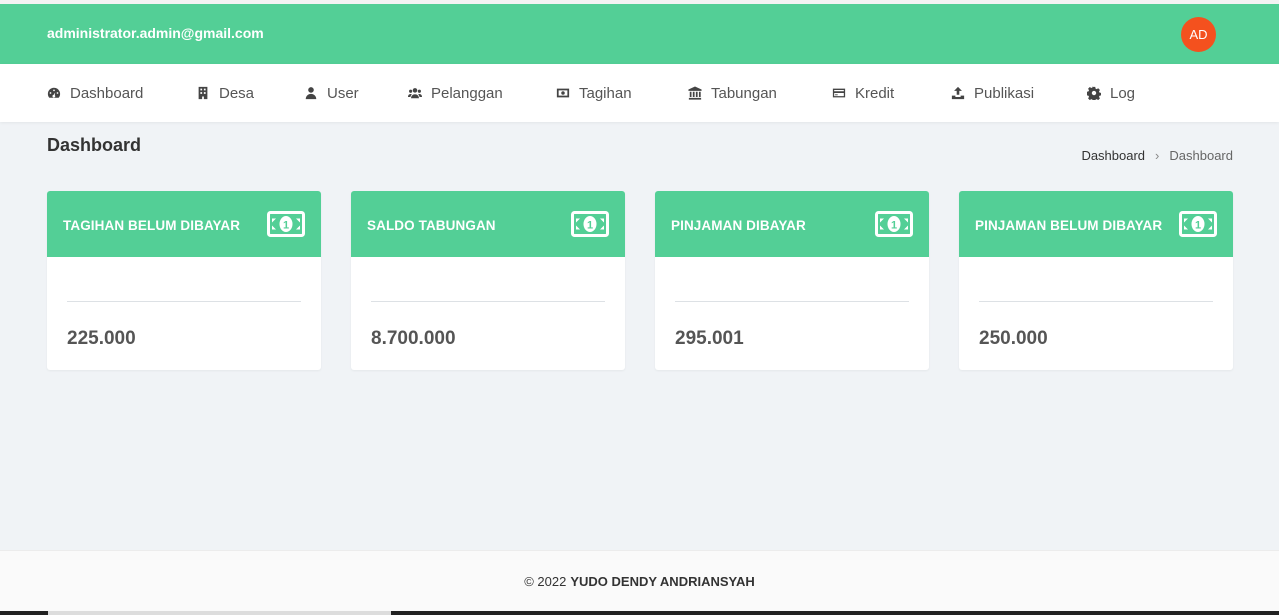 The height and width of the screenshot is (615, 1279). I want to click on footer: © 2022 YUDO DENDY ANDRIANSYAH, so click(639, 580).